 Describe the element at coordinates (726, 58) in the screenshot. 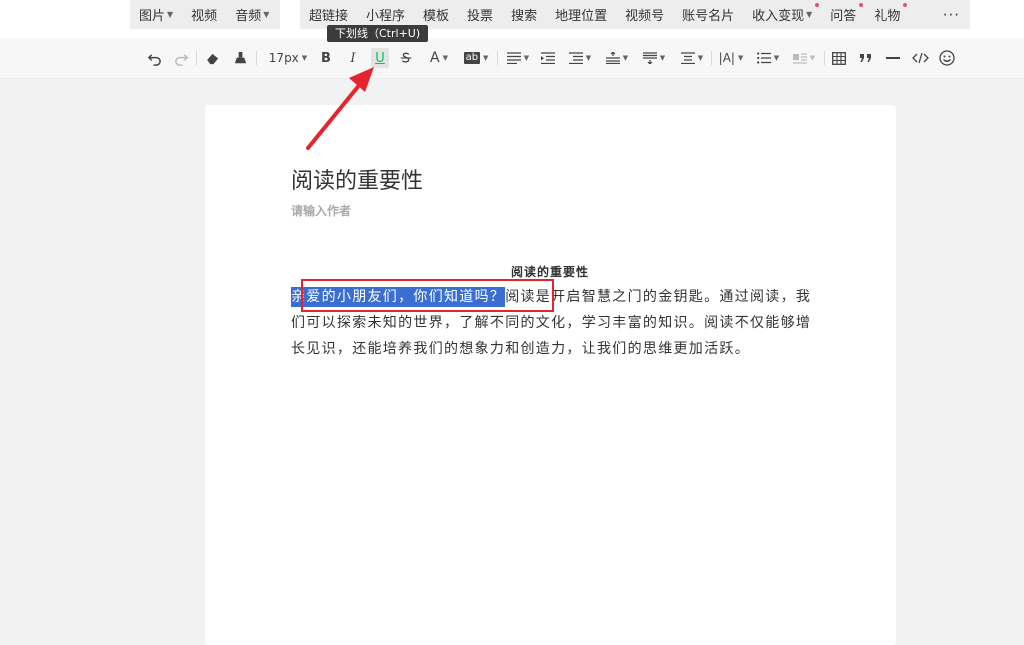

I see `letter-spacing-label: |A|` at that location.